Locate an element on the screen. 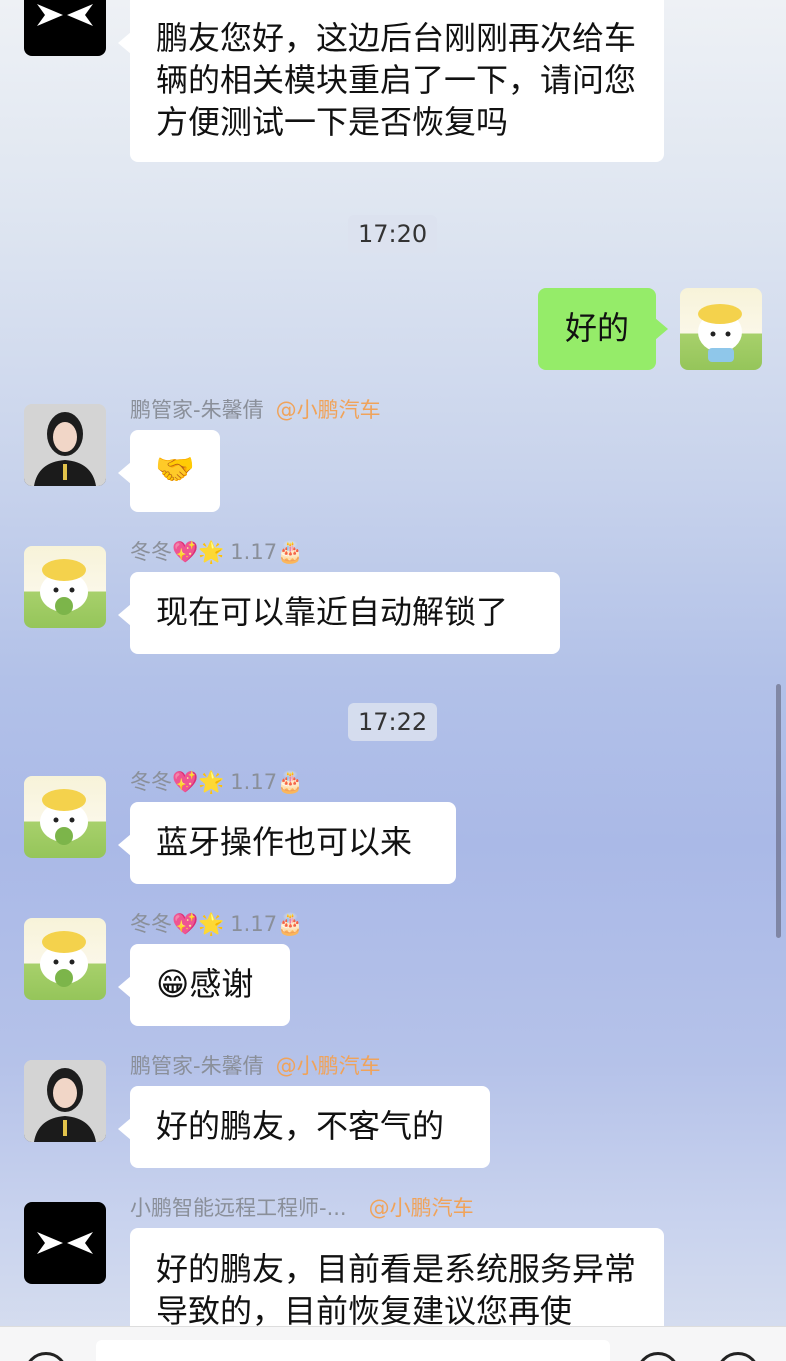 This screenshot has width=786, height=1361. avatar-self is located at coordinates (721, 329).